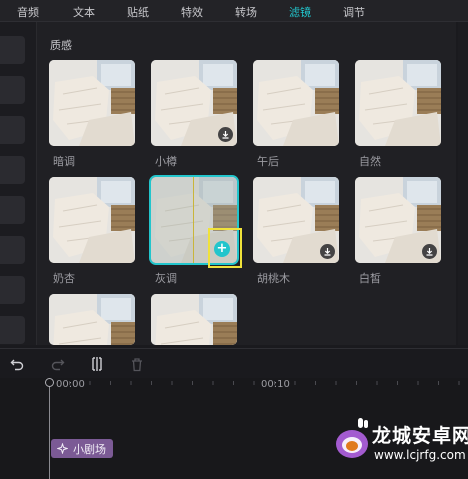 This screenshot has width=468, height=479. What do you see at coordinates (254, 383) in the screenshot?
I see `ruler-ticks` at bounding box center [254, 383].